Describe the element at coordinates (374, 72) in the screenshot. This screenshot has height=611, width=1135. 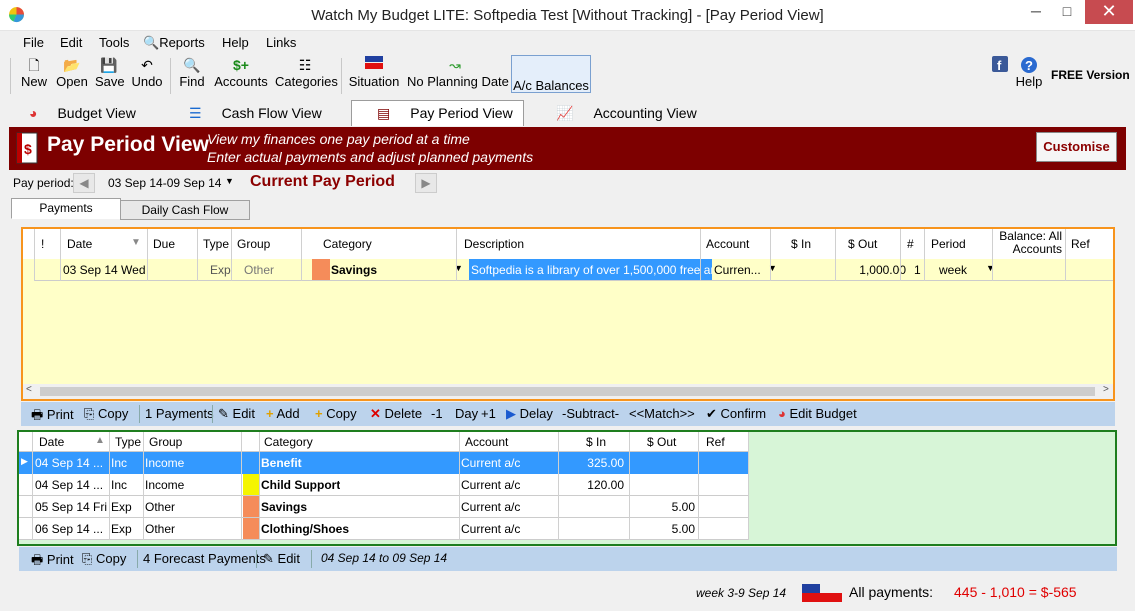
I see `situation-button: Situation` at that location.